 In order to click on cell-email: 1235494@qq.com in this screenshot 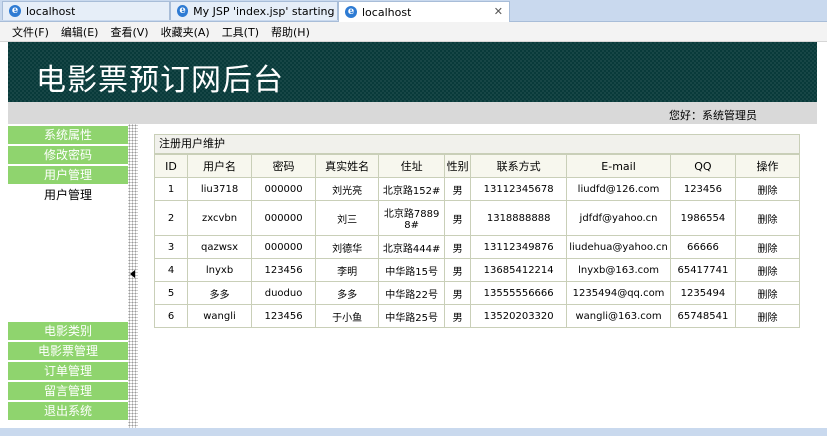, I will do `click(618, 293)`.